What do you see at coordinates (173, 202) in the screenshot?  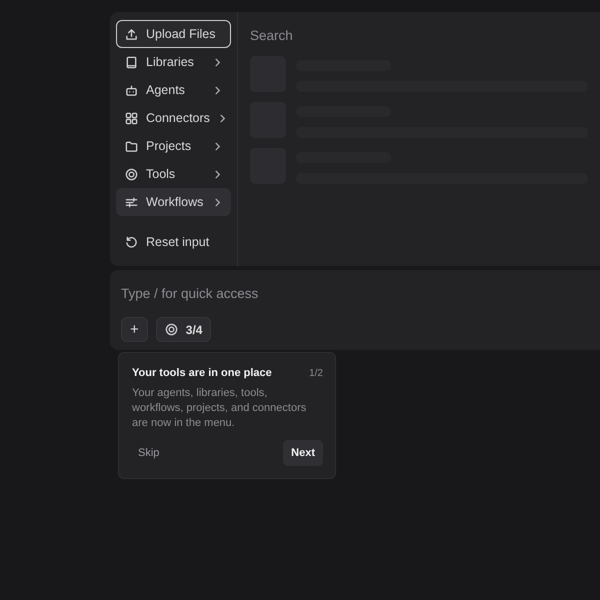 I see `menu-item: Workflows` at bounding box center [173, 202].